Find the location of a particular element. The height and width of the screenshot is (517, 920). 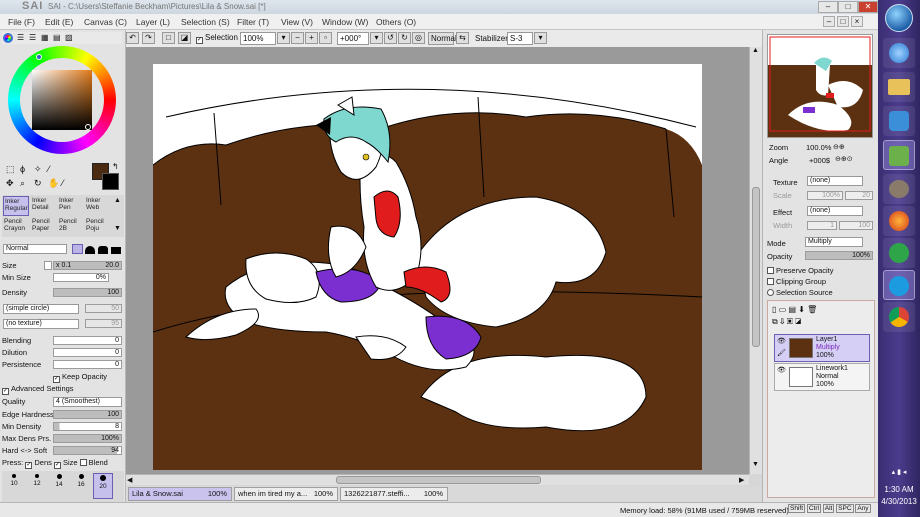

brush-size-preset: 10 is located at coordinates (14, 486).